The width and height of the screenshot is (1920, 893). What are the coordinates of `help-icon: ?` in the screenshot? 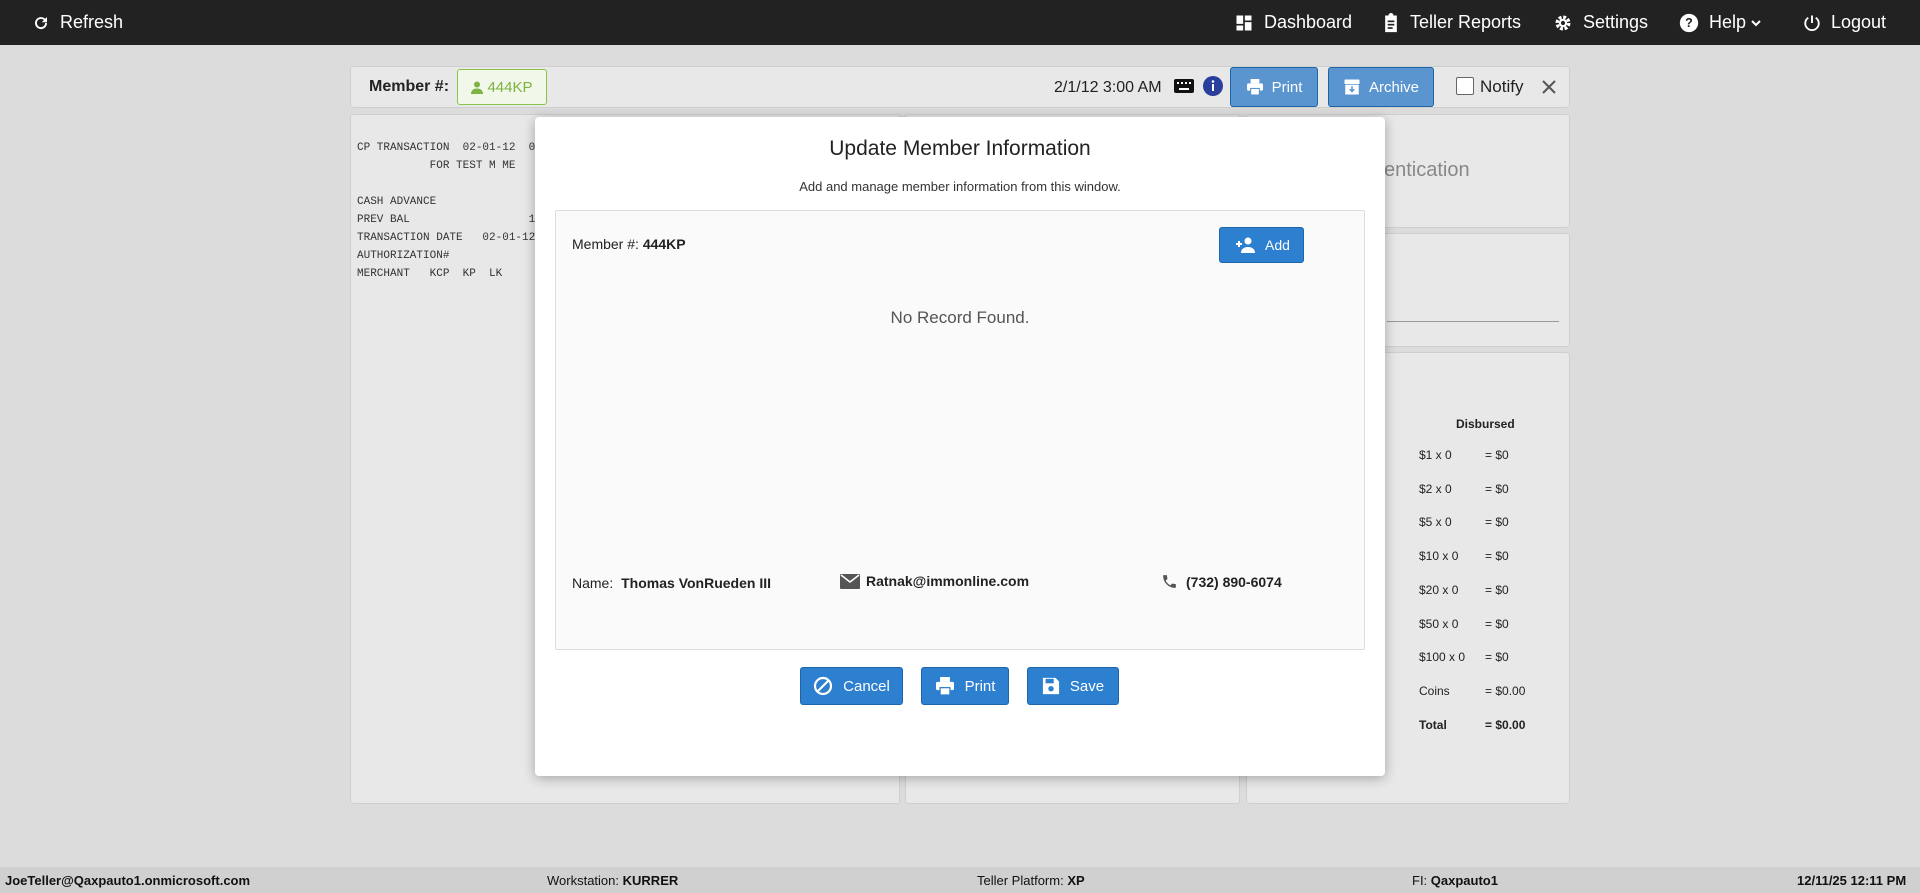 It's located at (1689, 22).